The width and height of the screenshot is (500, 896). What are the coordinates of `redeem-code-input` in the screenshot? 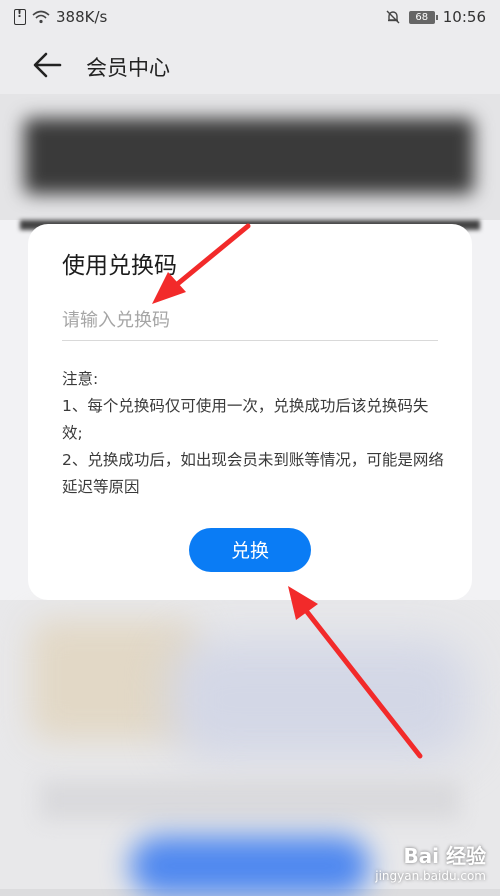 It's located at (250, 320).